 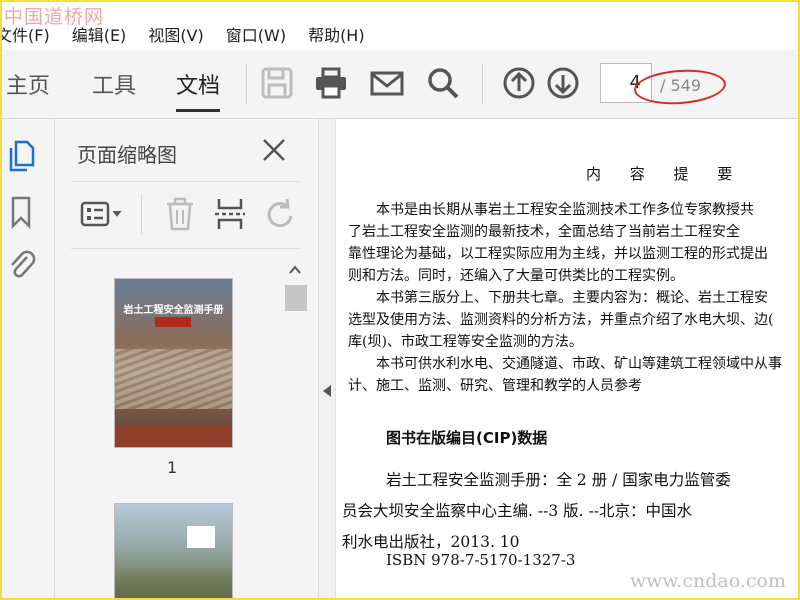 What do you see at coordinates (495, 386) in the screenshot?
I see `paragraph-line: 计、施工、监测、研究、管理和教学的人员参考` at bounding box center [495, 386].